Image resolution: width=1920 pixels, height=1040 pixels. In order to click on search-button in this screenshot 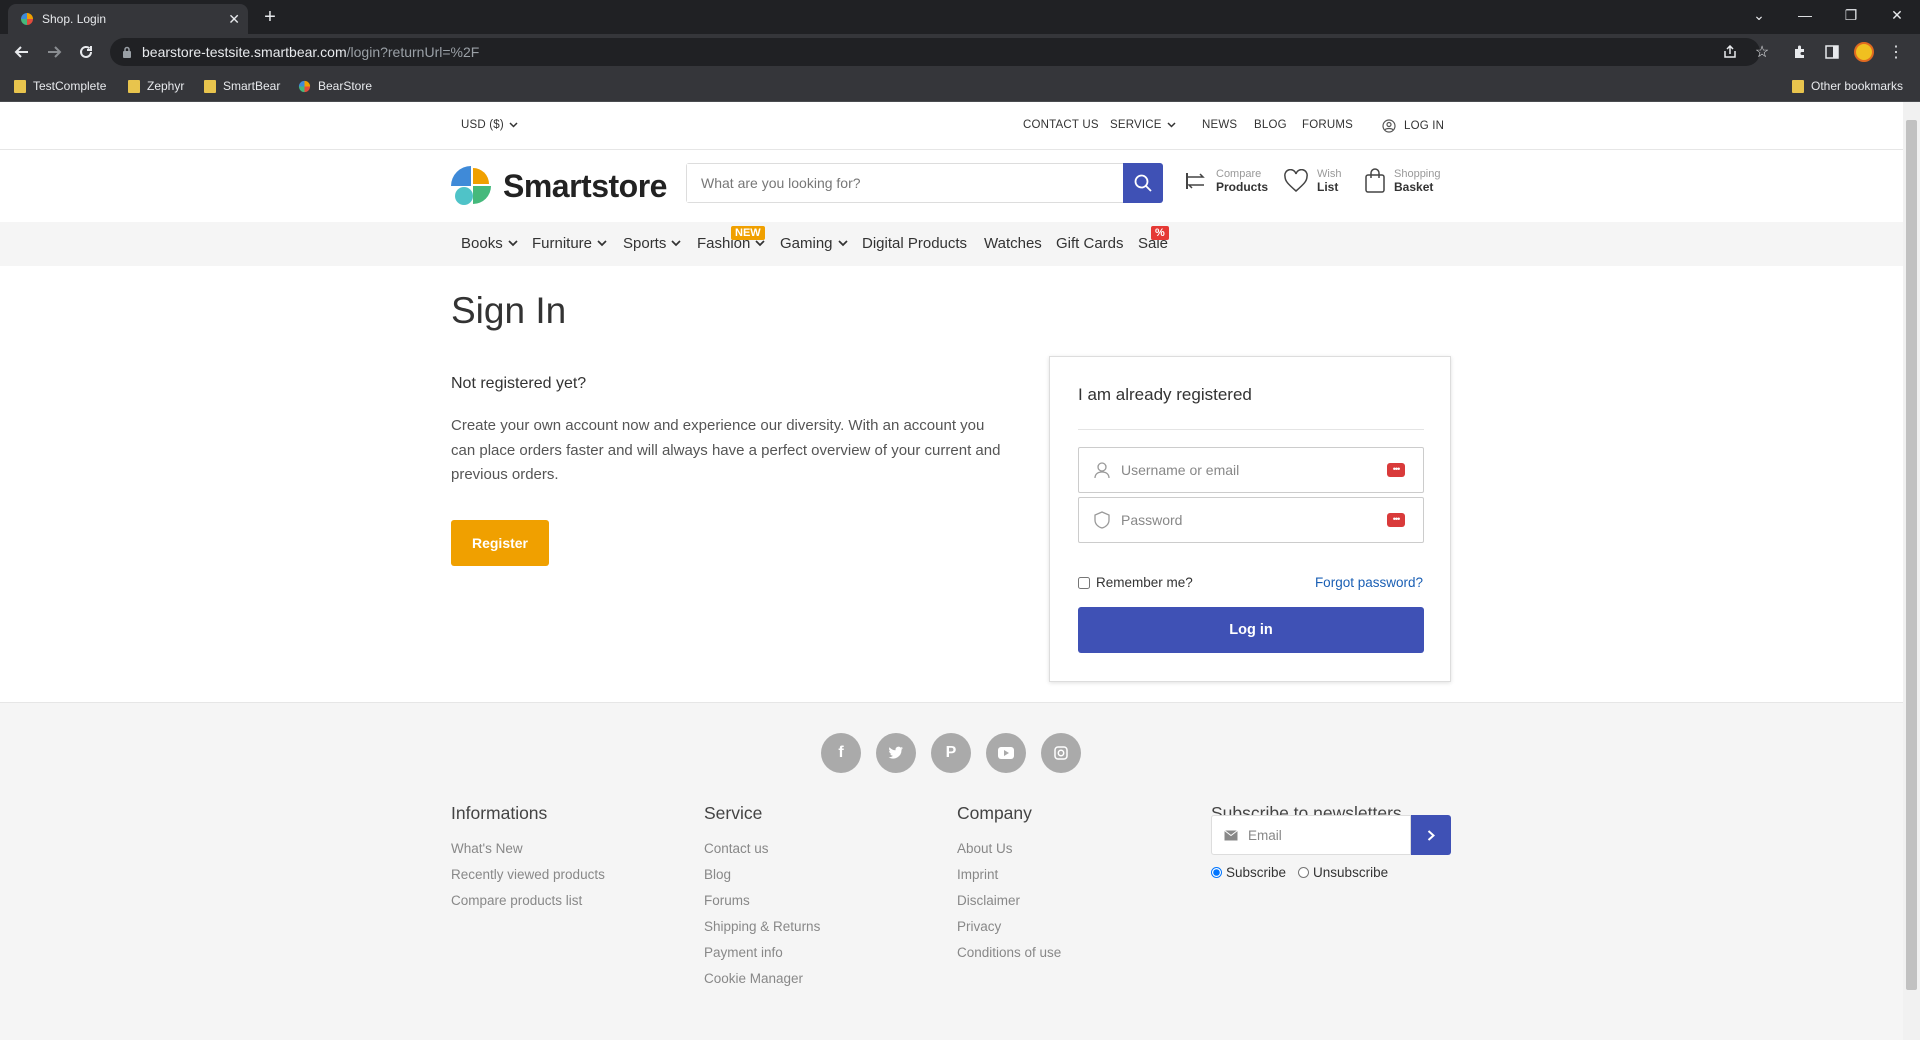, I will do `click(1143, 183)`.